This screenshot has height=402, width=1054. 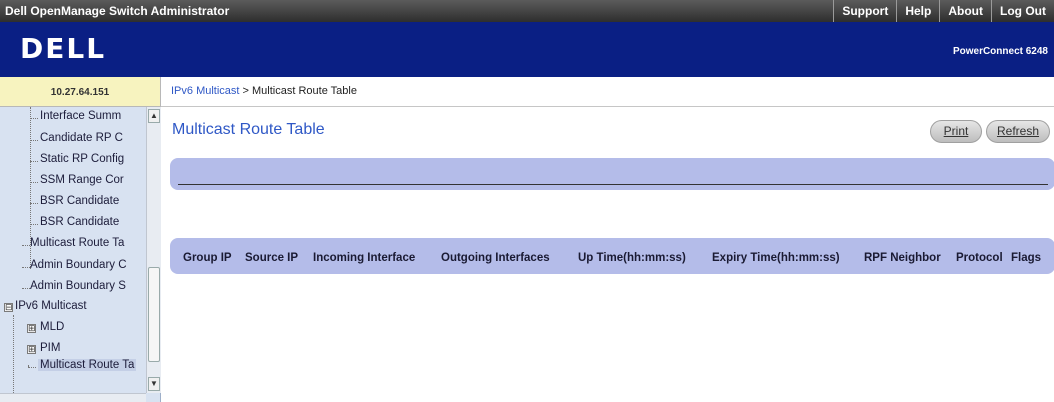 What do you see at coordinates (864, 11) in the screenshot?
I see `support-link: Support` at bounding box center [864, 11].